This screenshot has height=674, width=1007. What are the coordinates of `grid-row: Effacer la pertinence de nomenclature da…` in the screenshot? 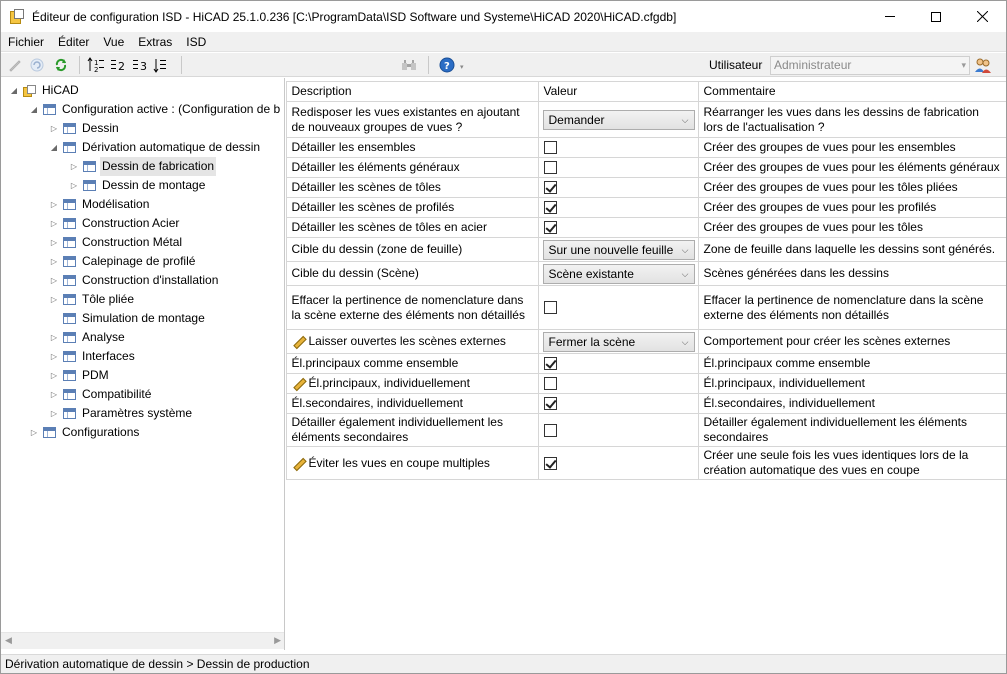 It's located at (646, 307).